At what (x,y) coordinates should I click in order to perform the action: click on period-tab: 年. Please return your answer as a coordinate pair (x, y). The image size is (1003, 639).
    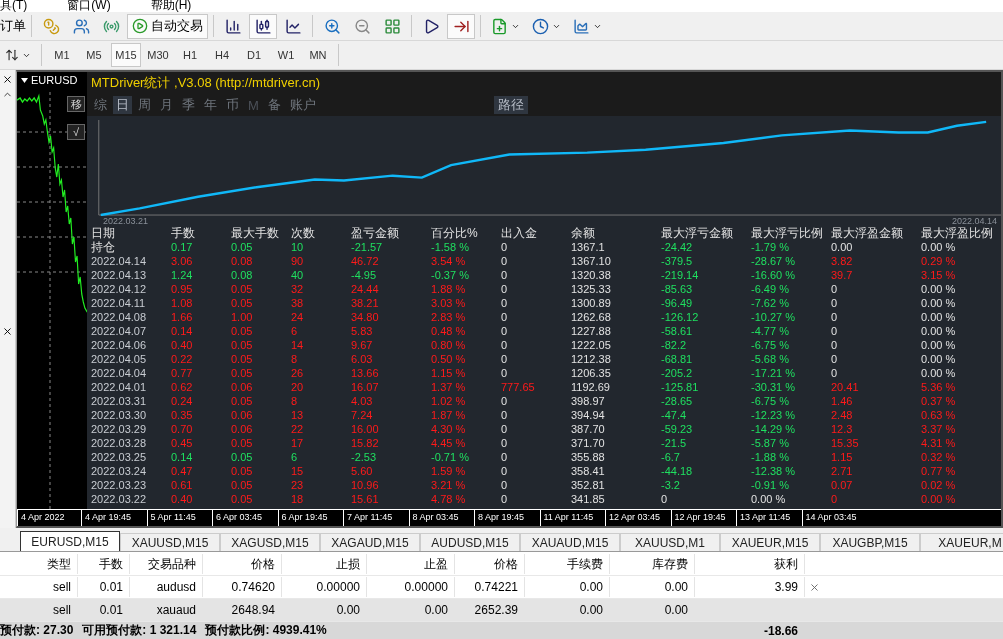
    Looking at the image, I should click on (210, 105).